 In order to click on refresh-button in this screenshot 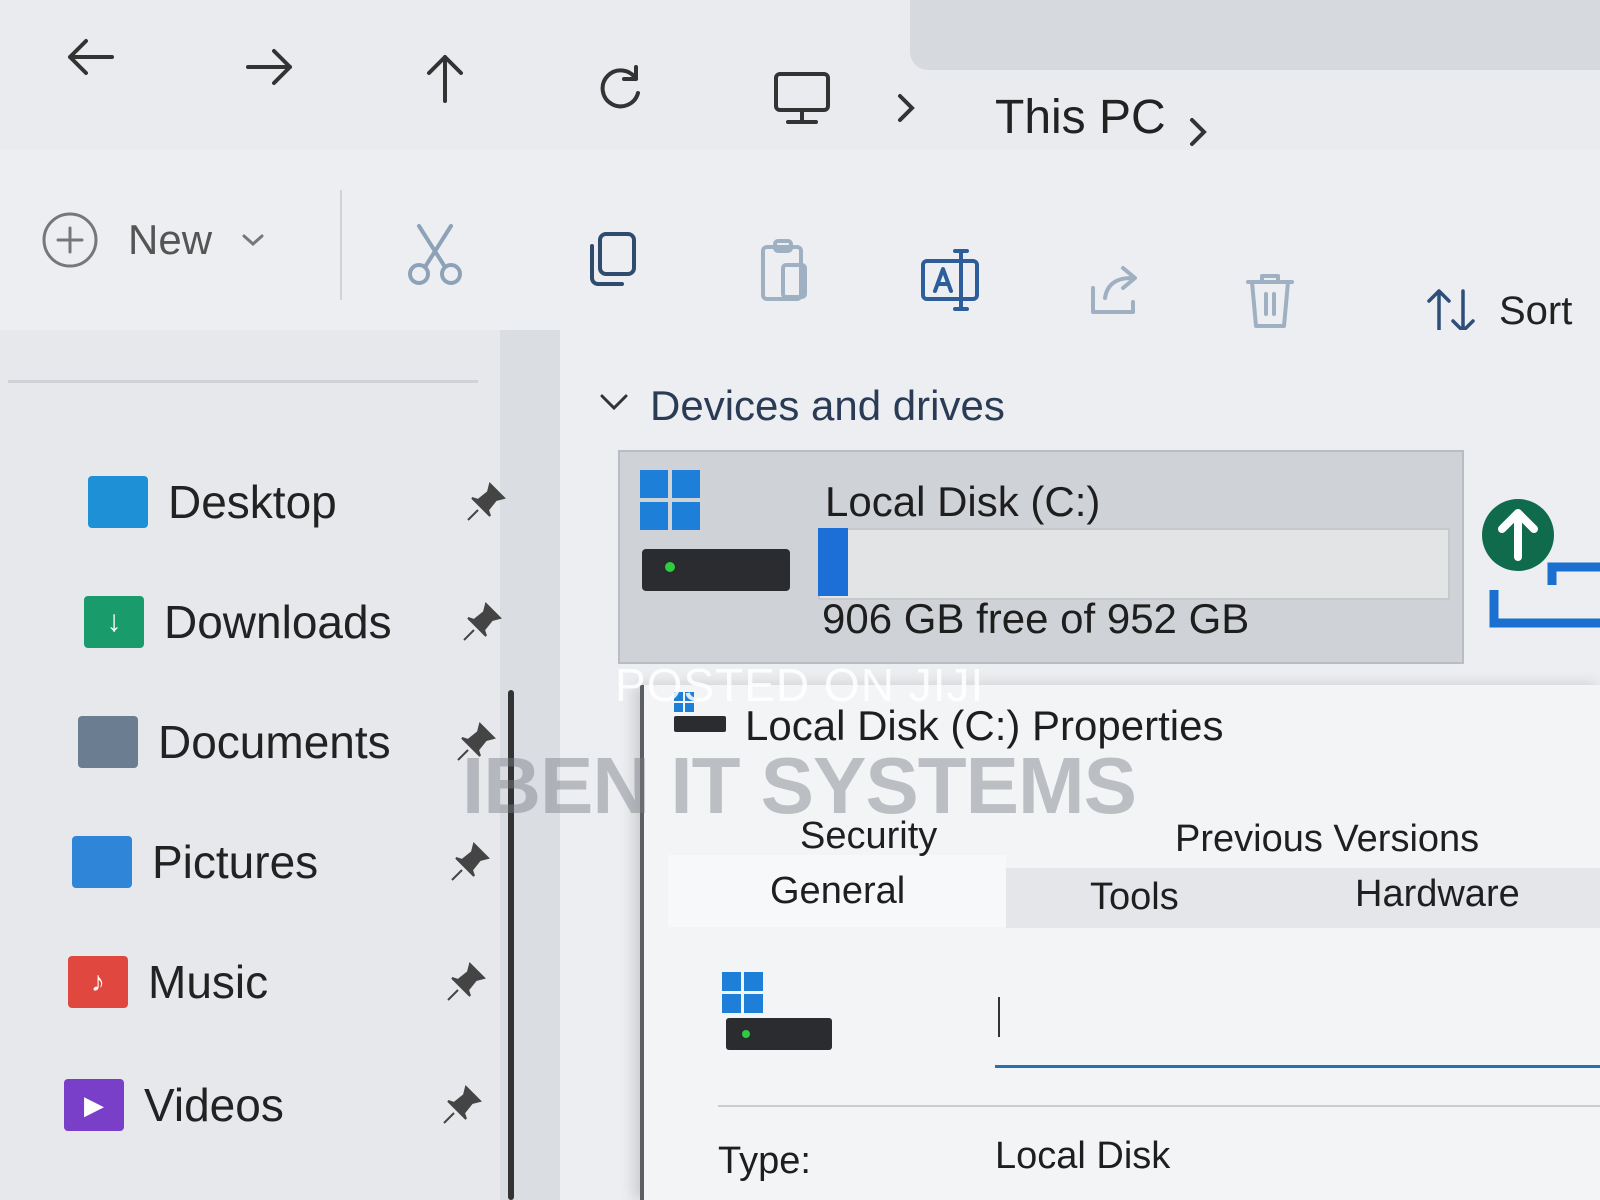, I will do `click(620, 87)`.